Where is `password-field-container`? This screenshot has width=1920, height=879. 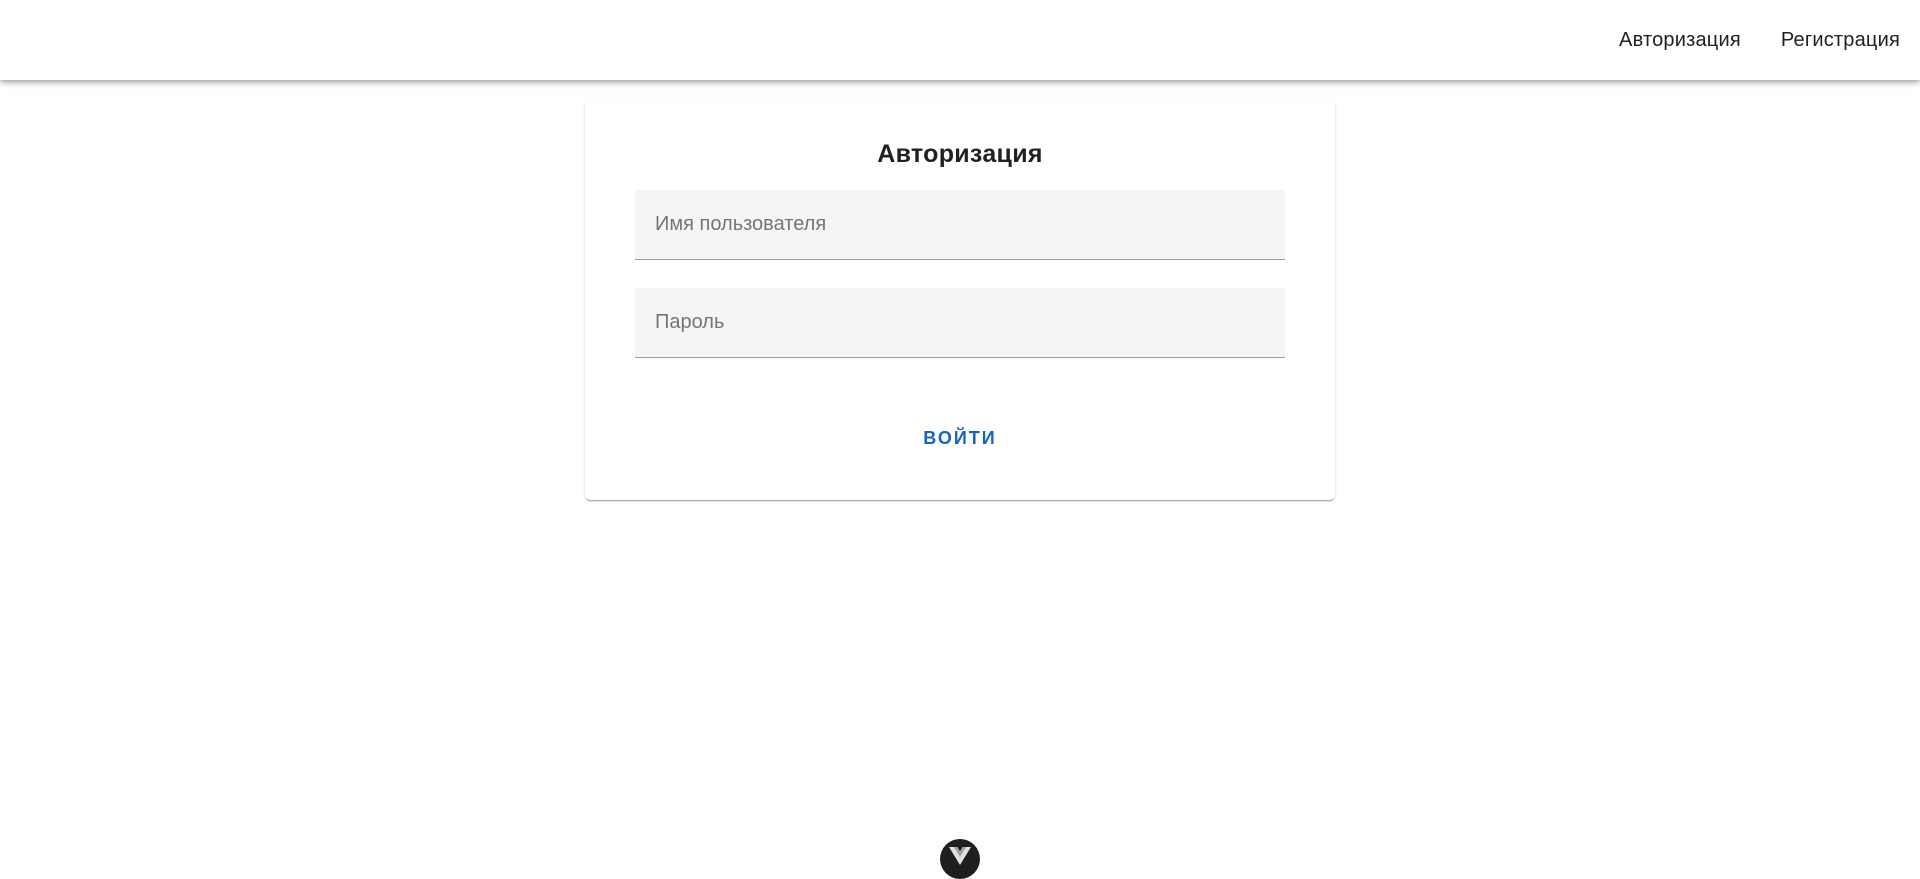 password-field-container is located at coordinates (960, 323).